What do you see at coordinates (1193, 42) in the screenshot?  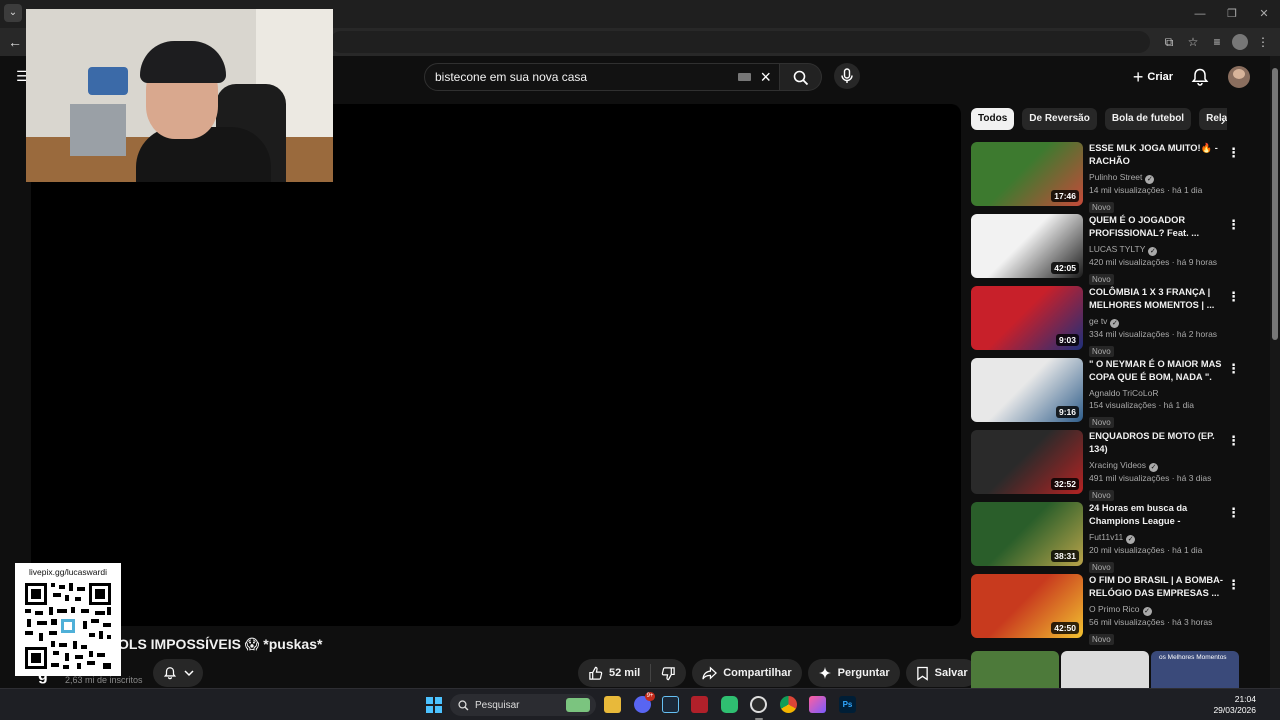 I see `bookmark-star-icon: ☆` at bounding box center [1193, 42].